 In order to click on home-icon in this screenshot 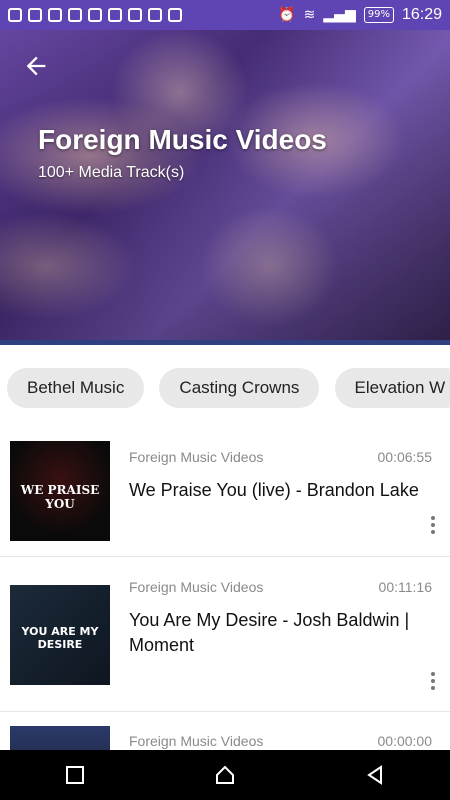, I will do `click(225, 774)`.